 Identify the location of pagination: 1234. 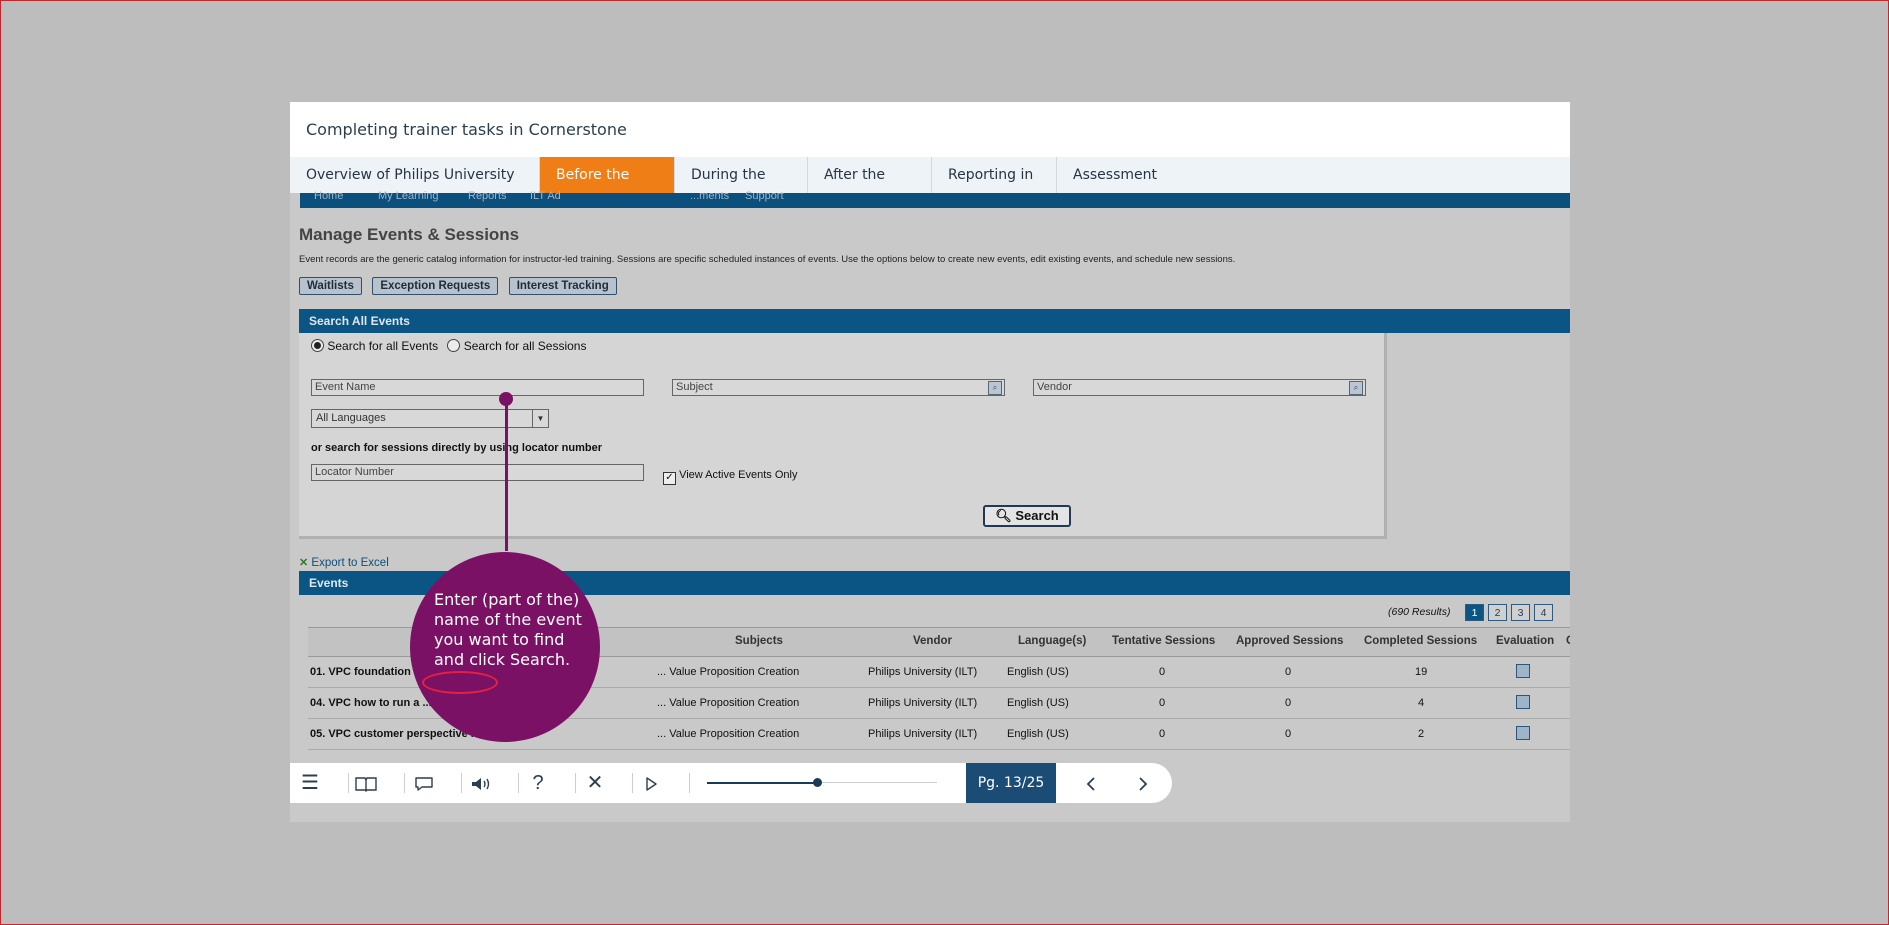
(1511, 612).